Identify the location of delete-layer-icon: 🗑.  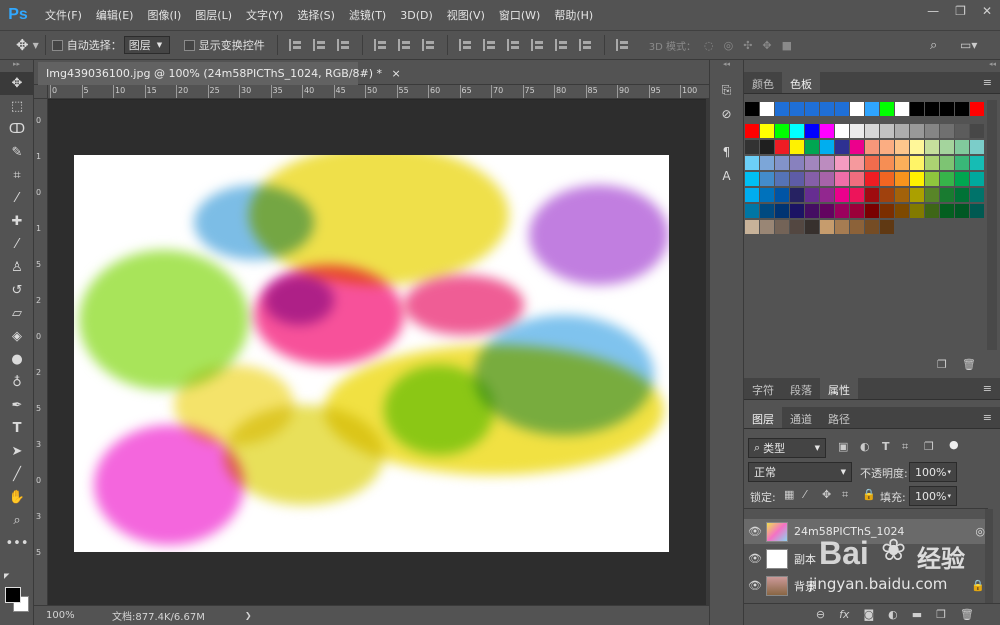
(967, 614).